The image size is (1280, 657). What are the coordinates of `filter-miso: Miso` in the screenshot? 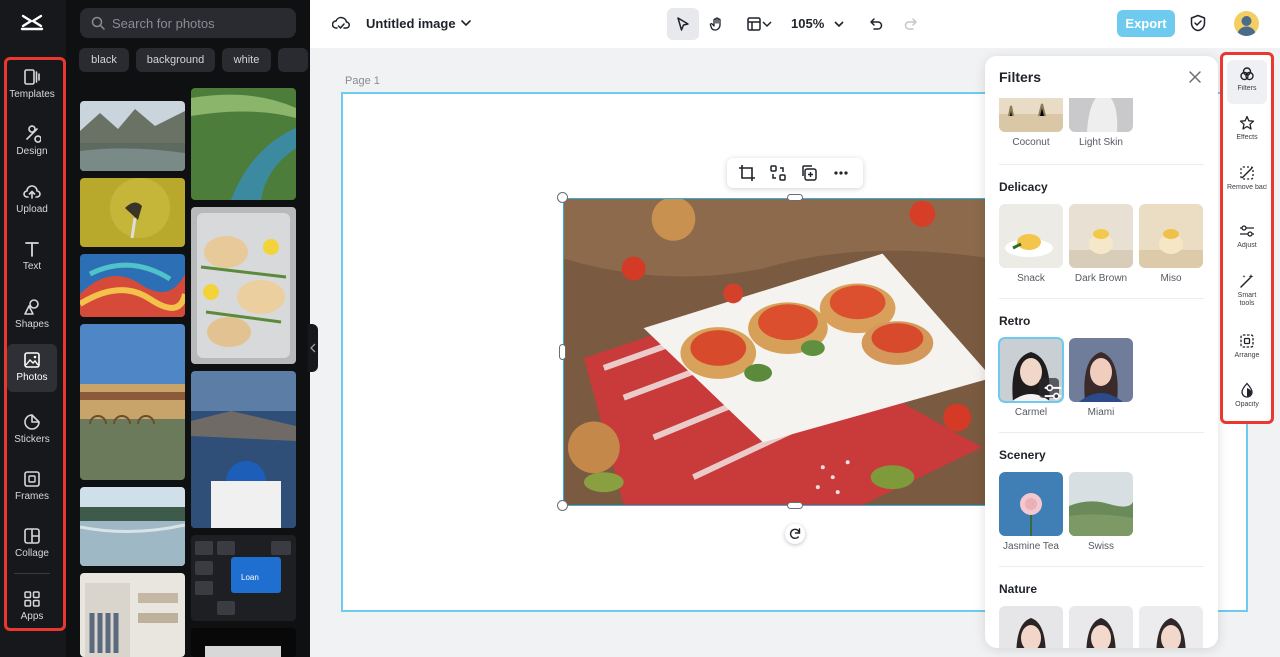 It's located at (1171, 244).